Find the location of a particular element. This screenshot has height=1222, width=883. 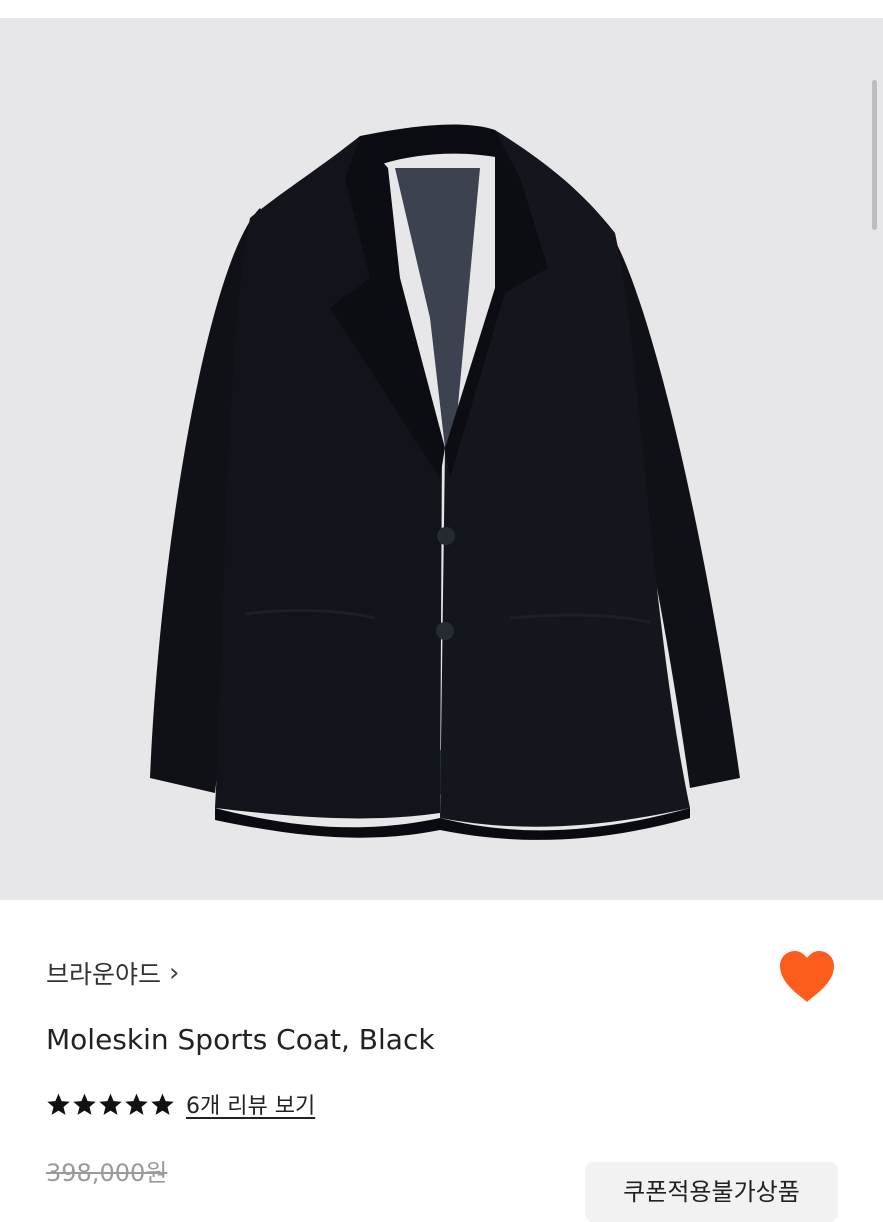

rating-stars is located at coordinates (111, 1104).